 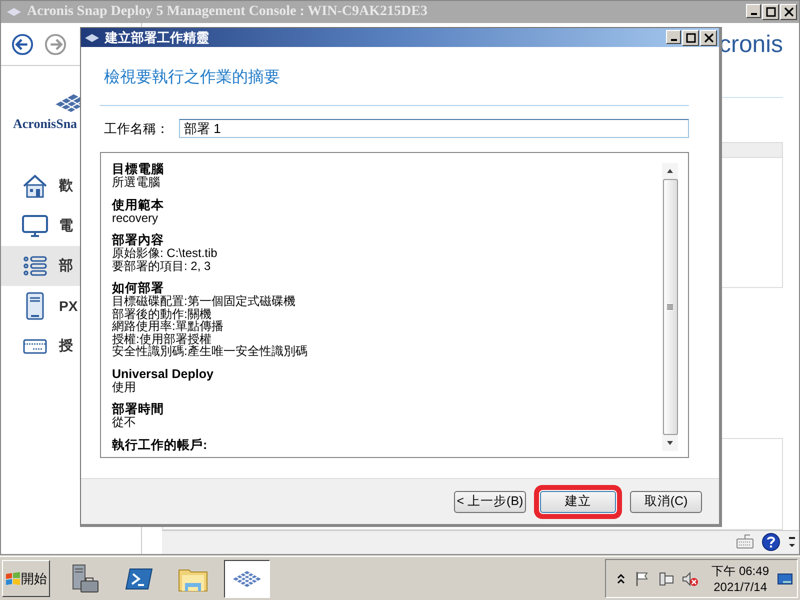 I want to click on summary-line: 目標磁碟配置:第一個固定式磁碟機, so click(x=204, y=301).